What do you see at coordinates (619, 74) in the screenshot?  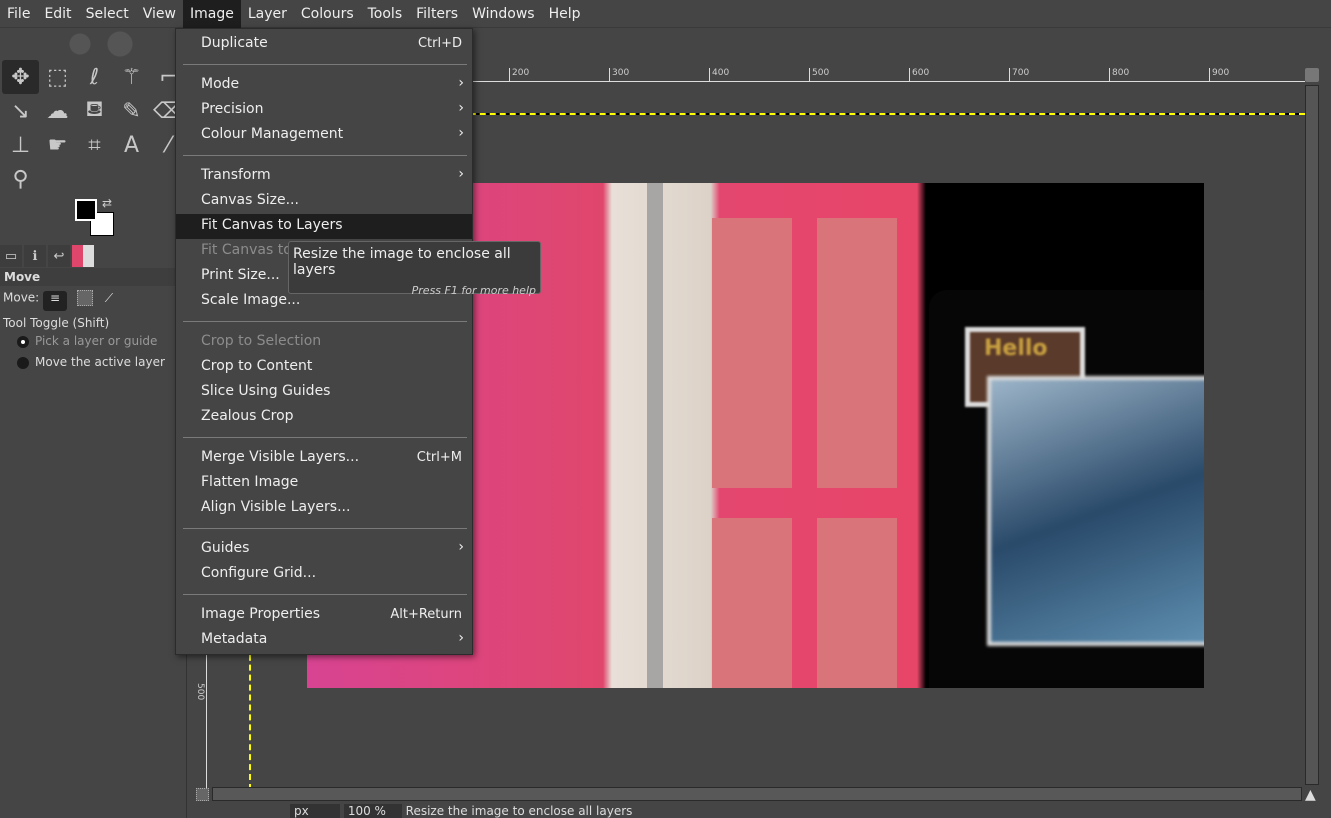 I see `ruler-tick-label: 300` at bounding box center [619, 74].